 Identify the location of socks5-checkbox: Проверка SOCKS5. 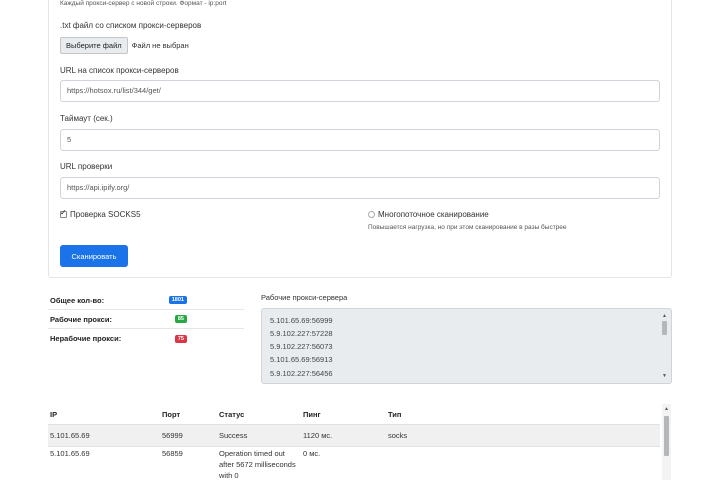
(100, 213).